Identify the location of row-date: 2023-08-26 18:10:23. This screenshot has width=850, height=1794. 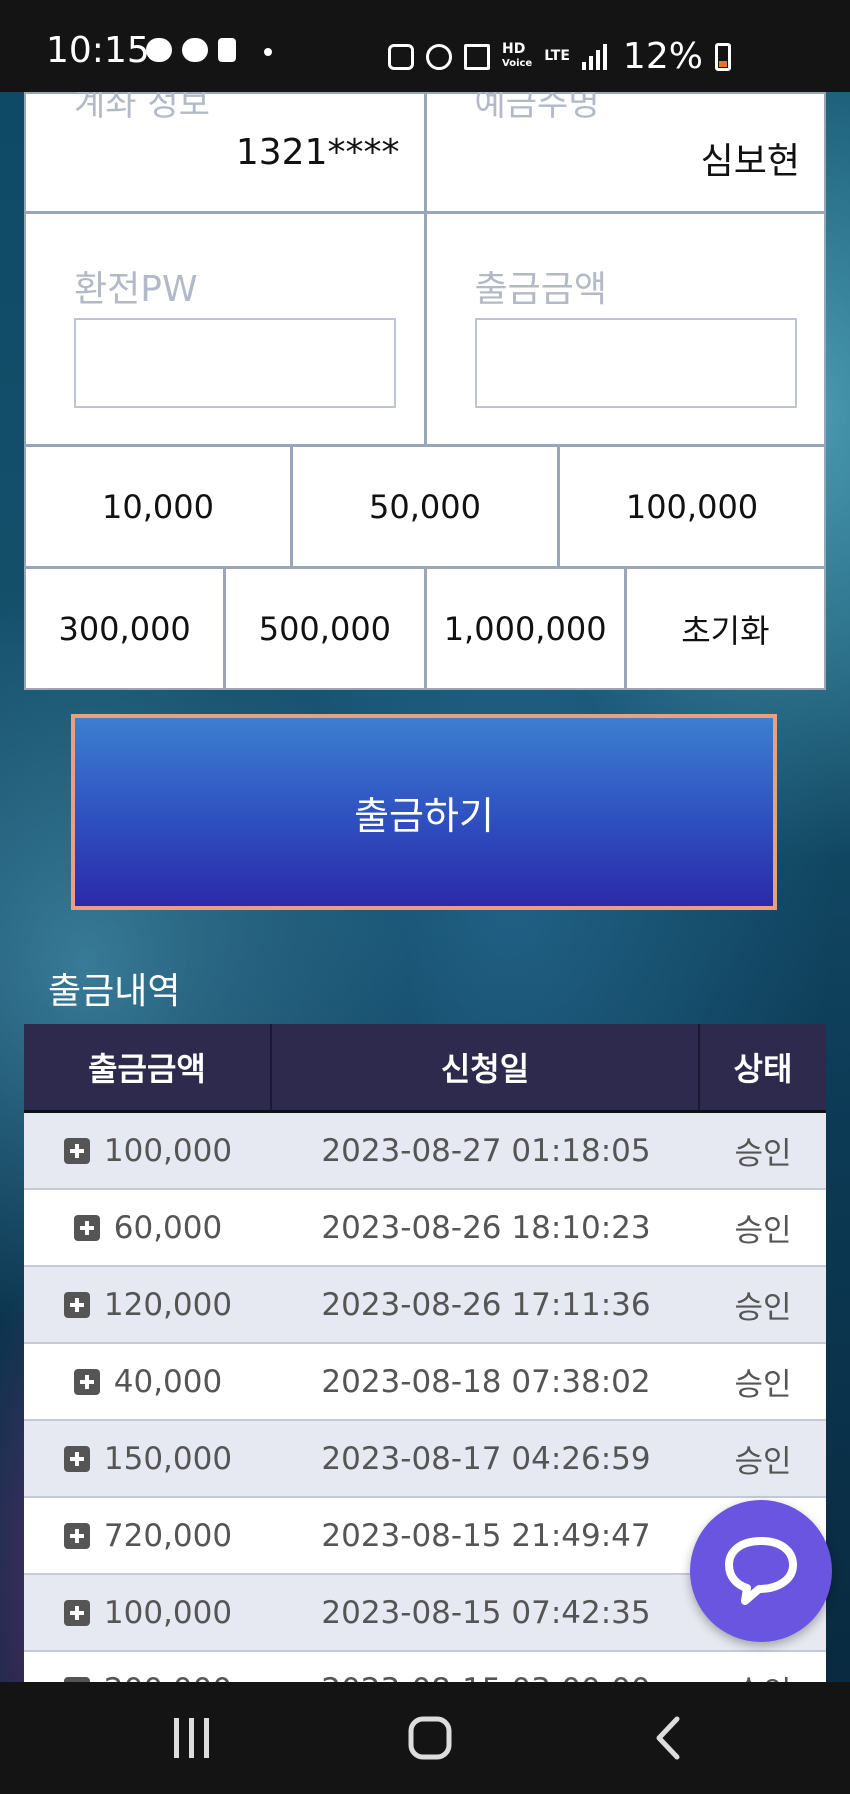
(486, 1227).